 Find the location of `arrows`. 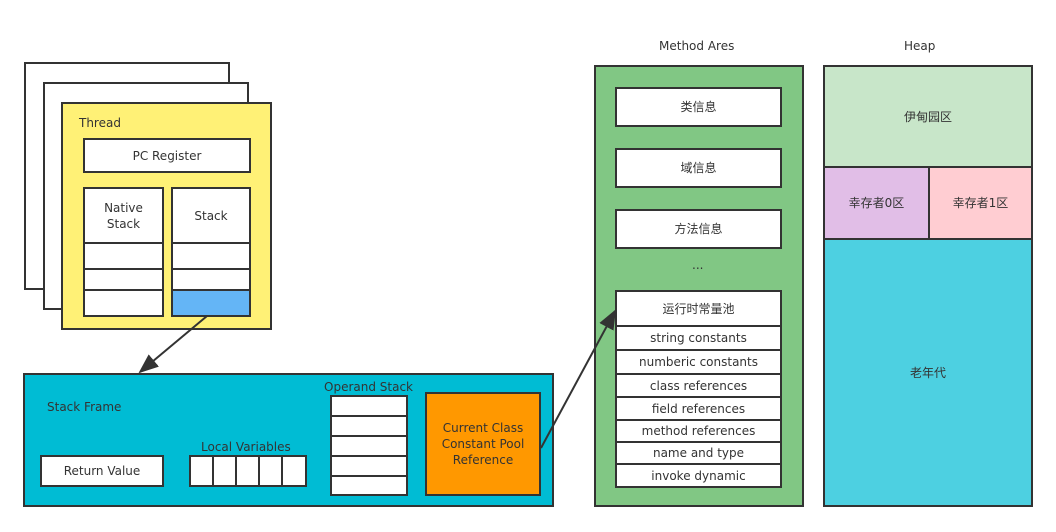

arrows is located at coordinates (377, 379).